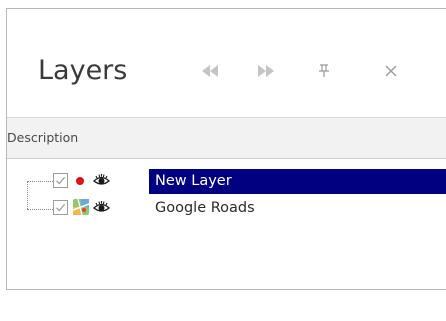 This screenshot has height=321, width=446. I want to click on layer-label: Google Roads, so click(205, 208).